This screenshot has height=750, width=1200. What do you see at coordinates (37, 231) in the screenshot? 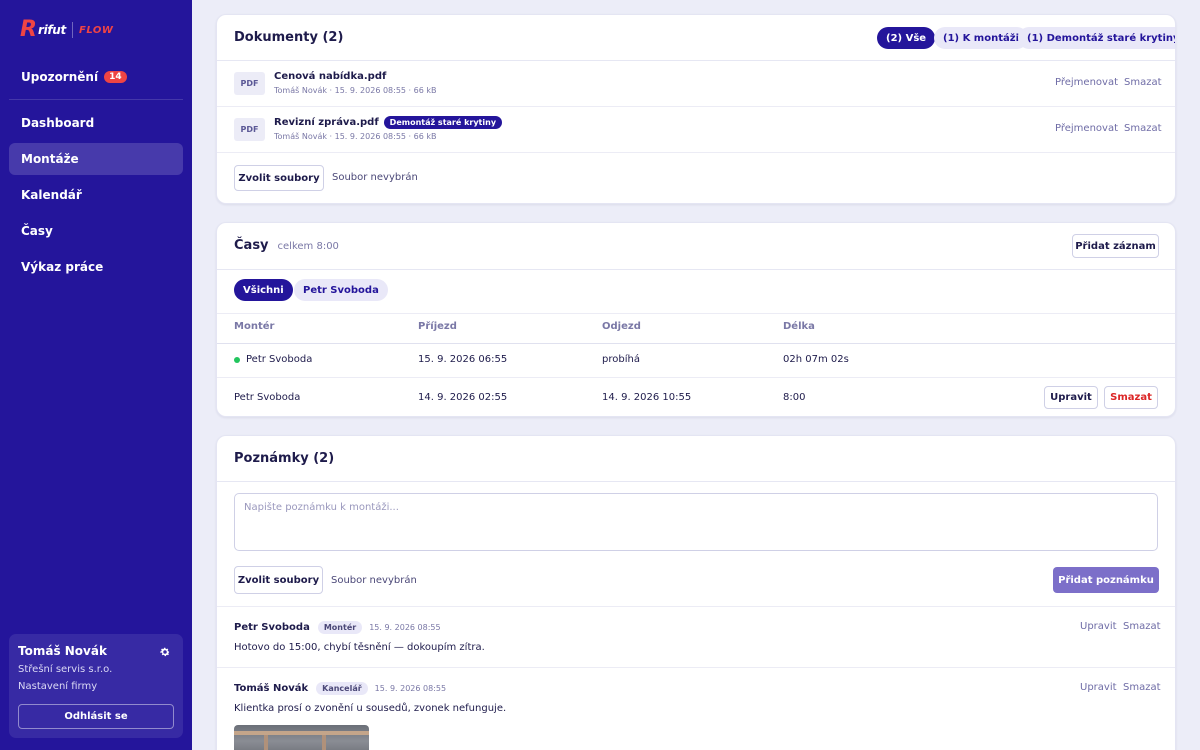
I see `sidebar-item-label: Časy` at bounding box center [37, 231].